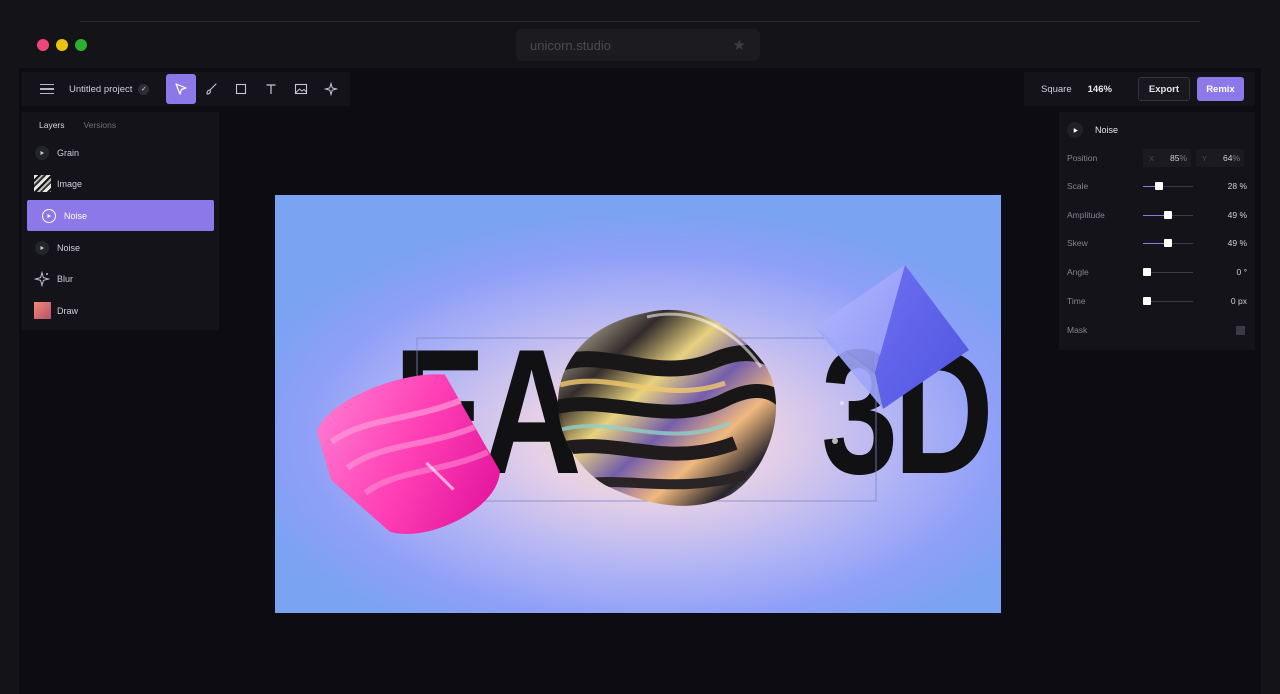 The image size is (1280, 694). I want to click on position-y-unit: %, so click(1236, 158).